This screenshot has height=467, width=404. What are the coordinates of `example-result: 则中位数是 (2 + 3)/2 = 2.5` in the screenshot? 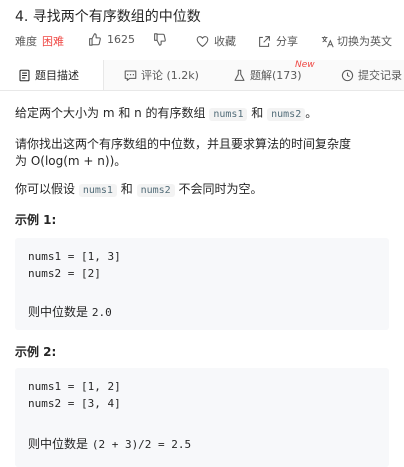 It's located at (109, 443).